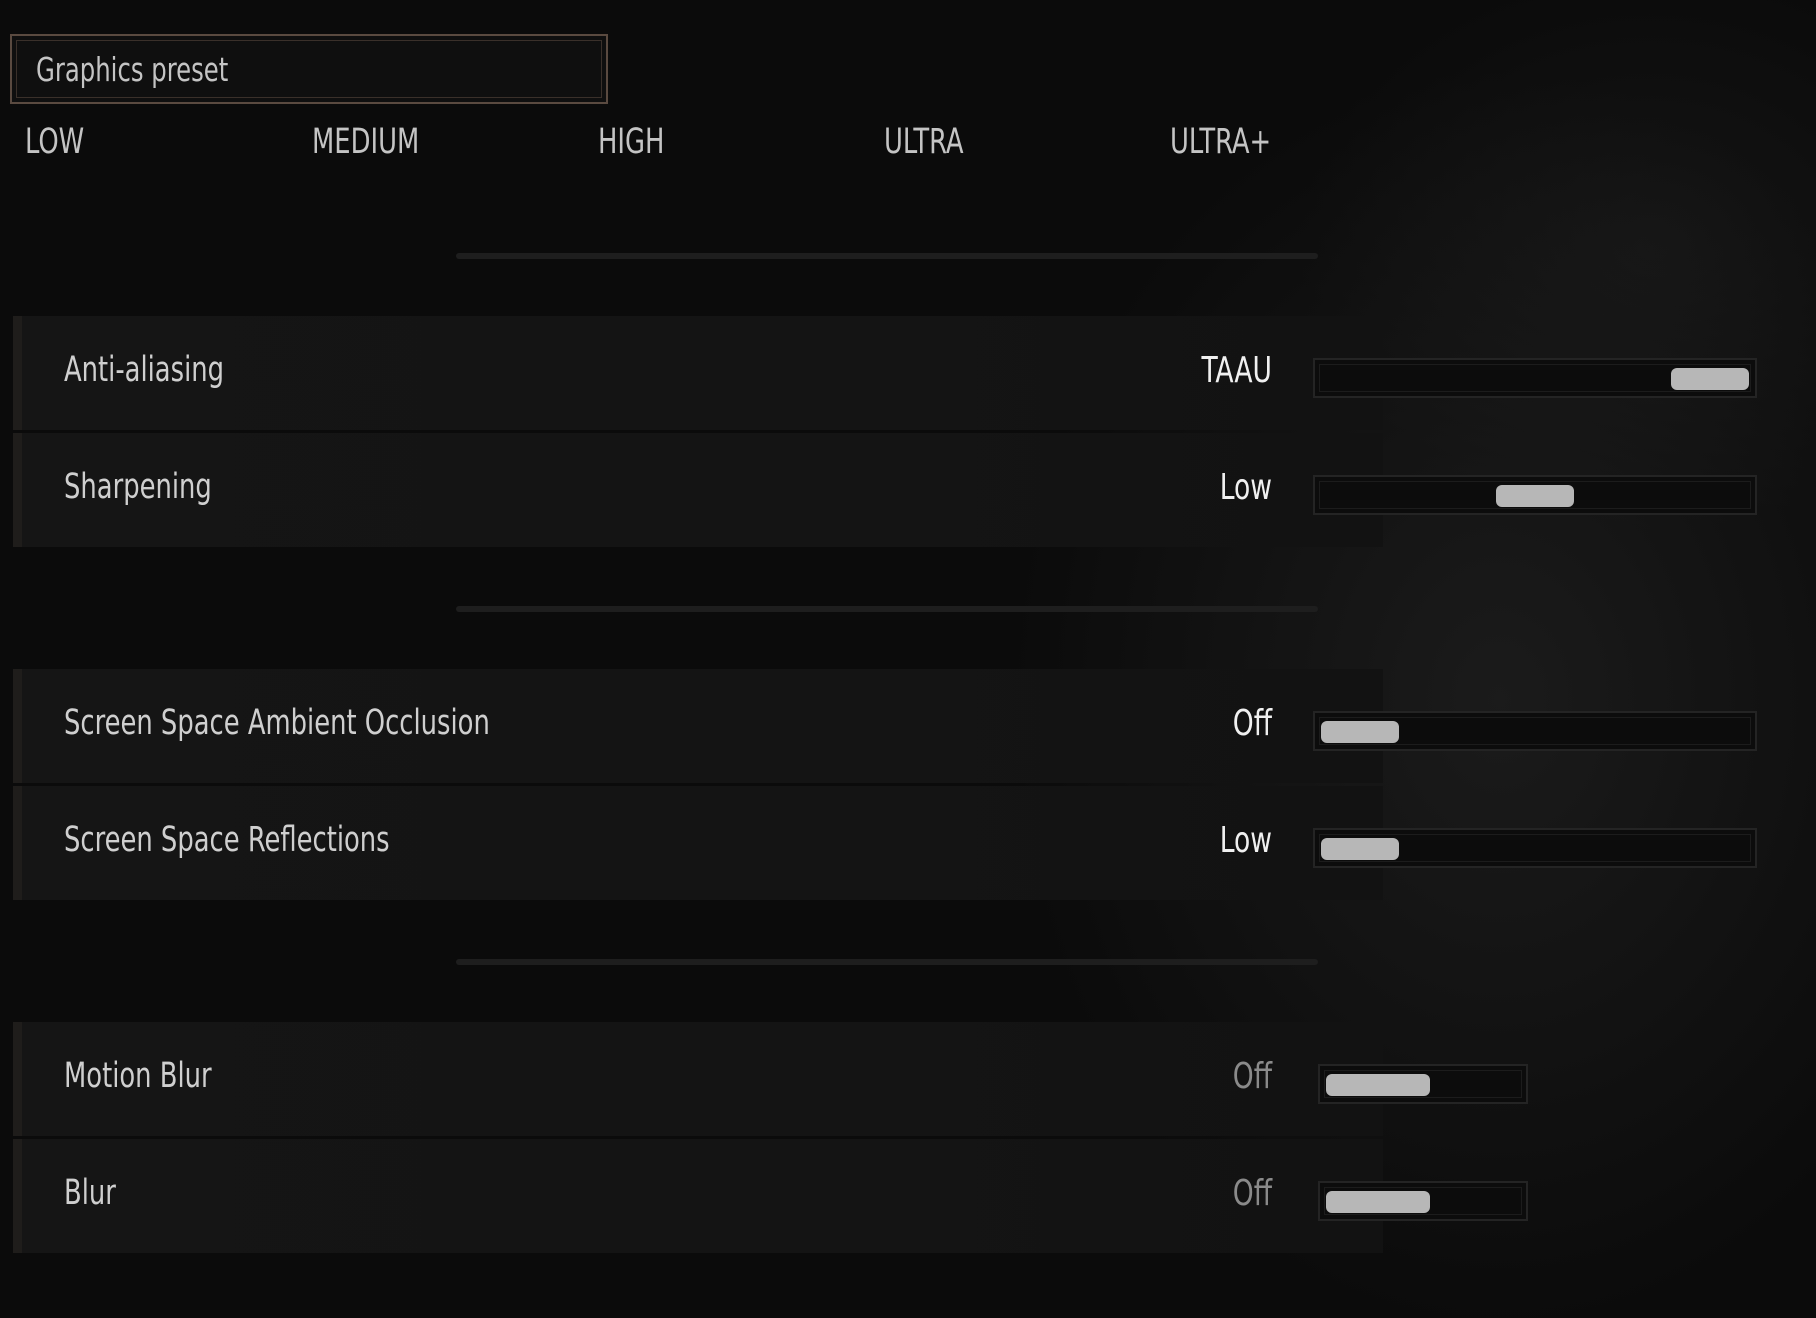  What do you see at coordinates (1220, 142) in the screenshot?
I see `preset-option-ultra-plus: ULTRA+` at bounding box center [1220, 142].